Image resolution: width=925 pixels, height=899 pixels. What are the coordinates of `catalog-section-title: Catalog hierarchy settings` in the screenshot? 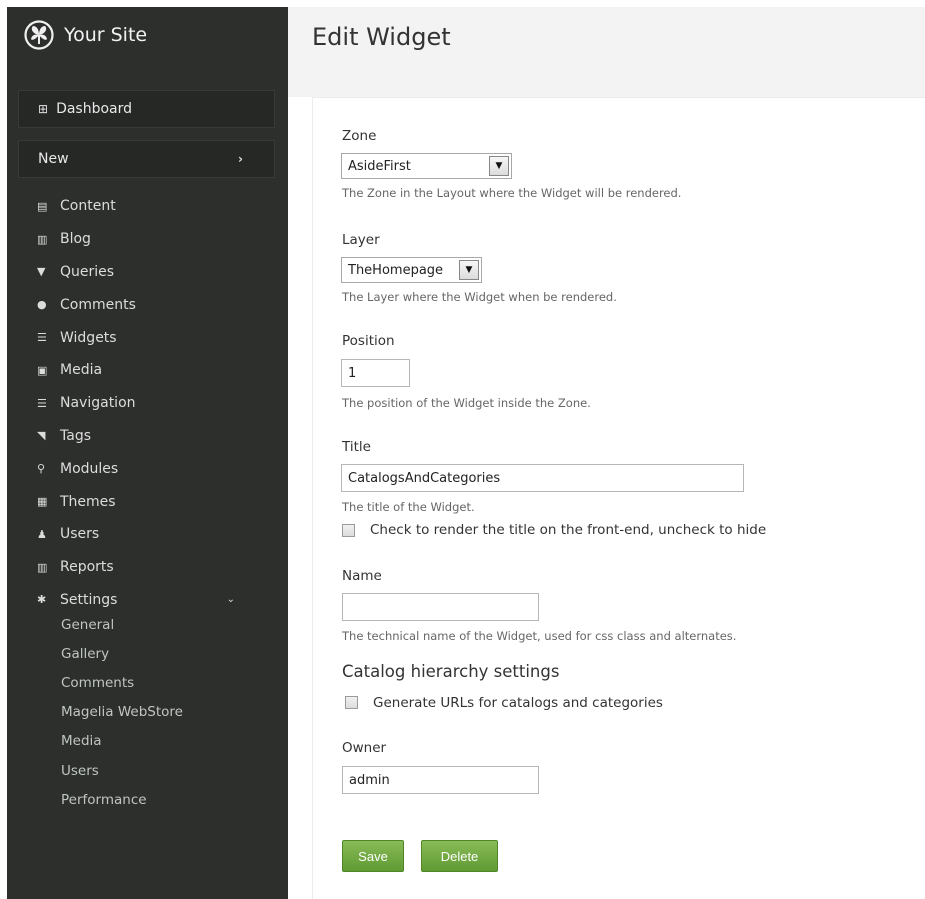 It's located at (451, 671).